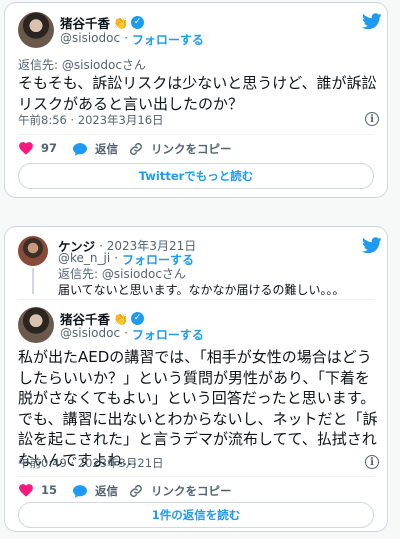 The image size is (400, 539). I want to click on timestamp: 午前8:56 · 2023年3月16日, so click(91, 120).